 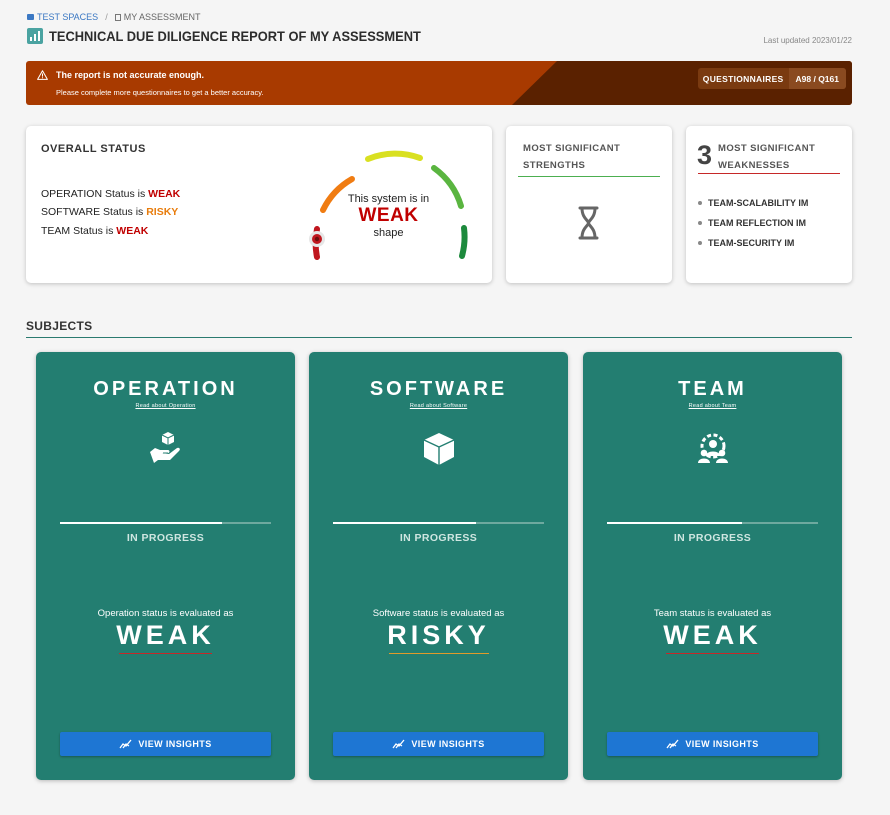 I want to click on weakness-label: TEAM-SECURITY IM, so click(x=751, y=243).